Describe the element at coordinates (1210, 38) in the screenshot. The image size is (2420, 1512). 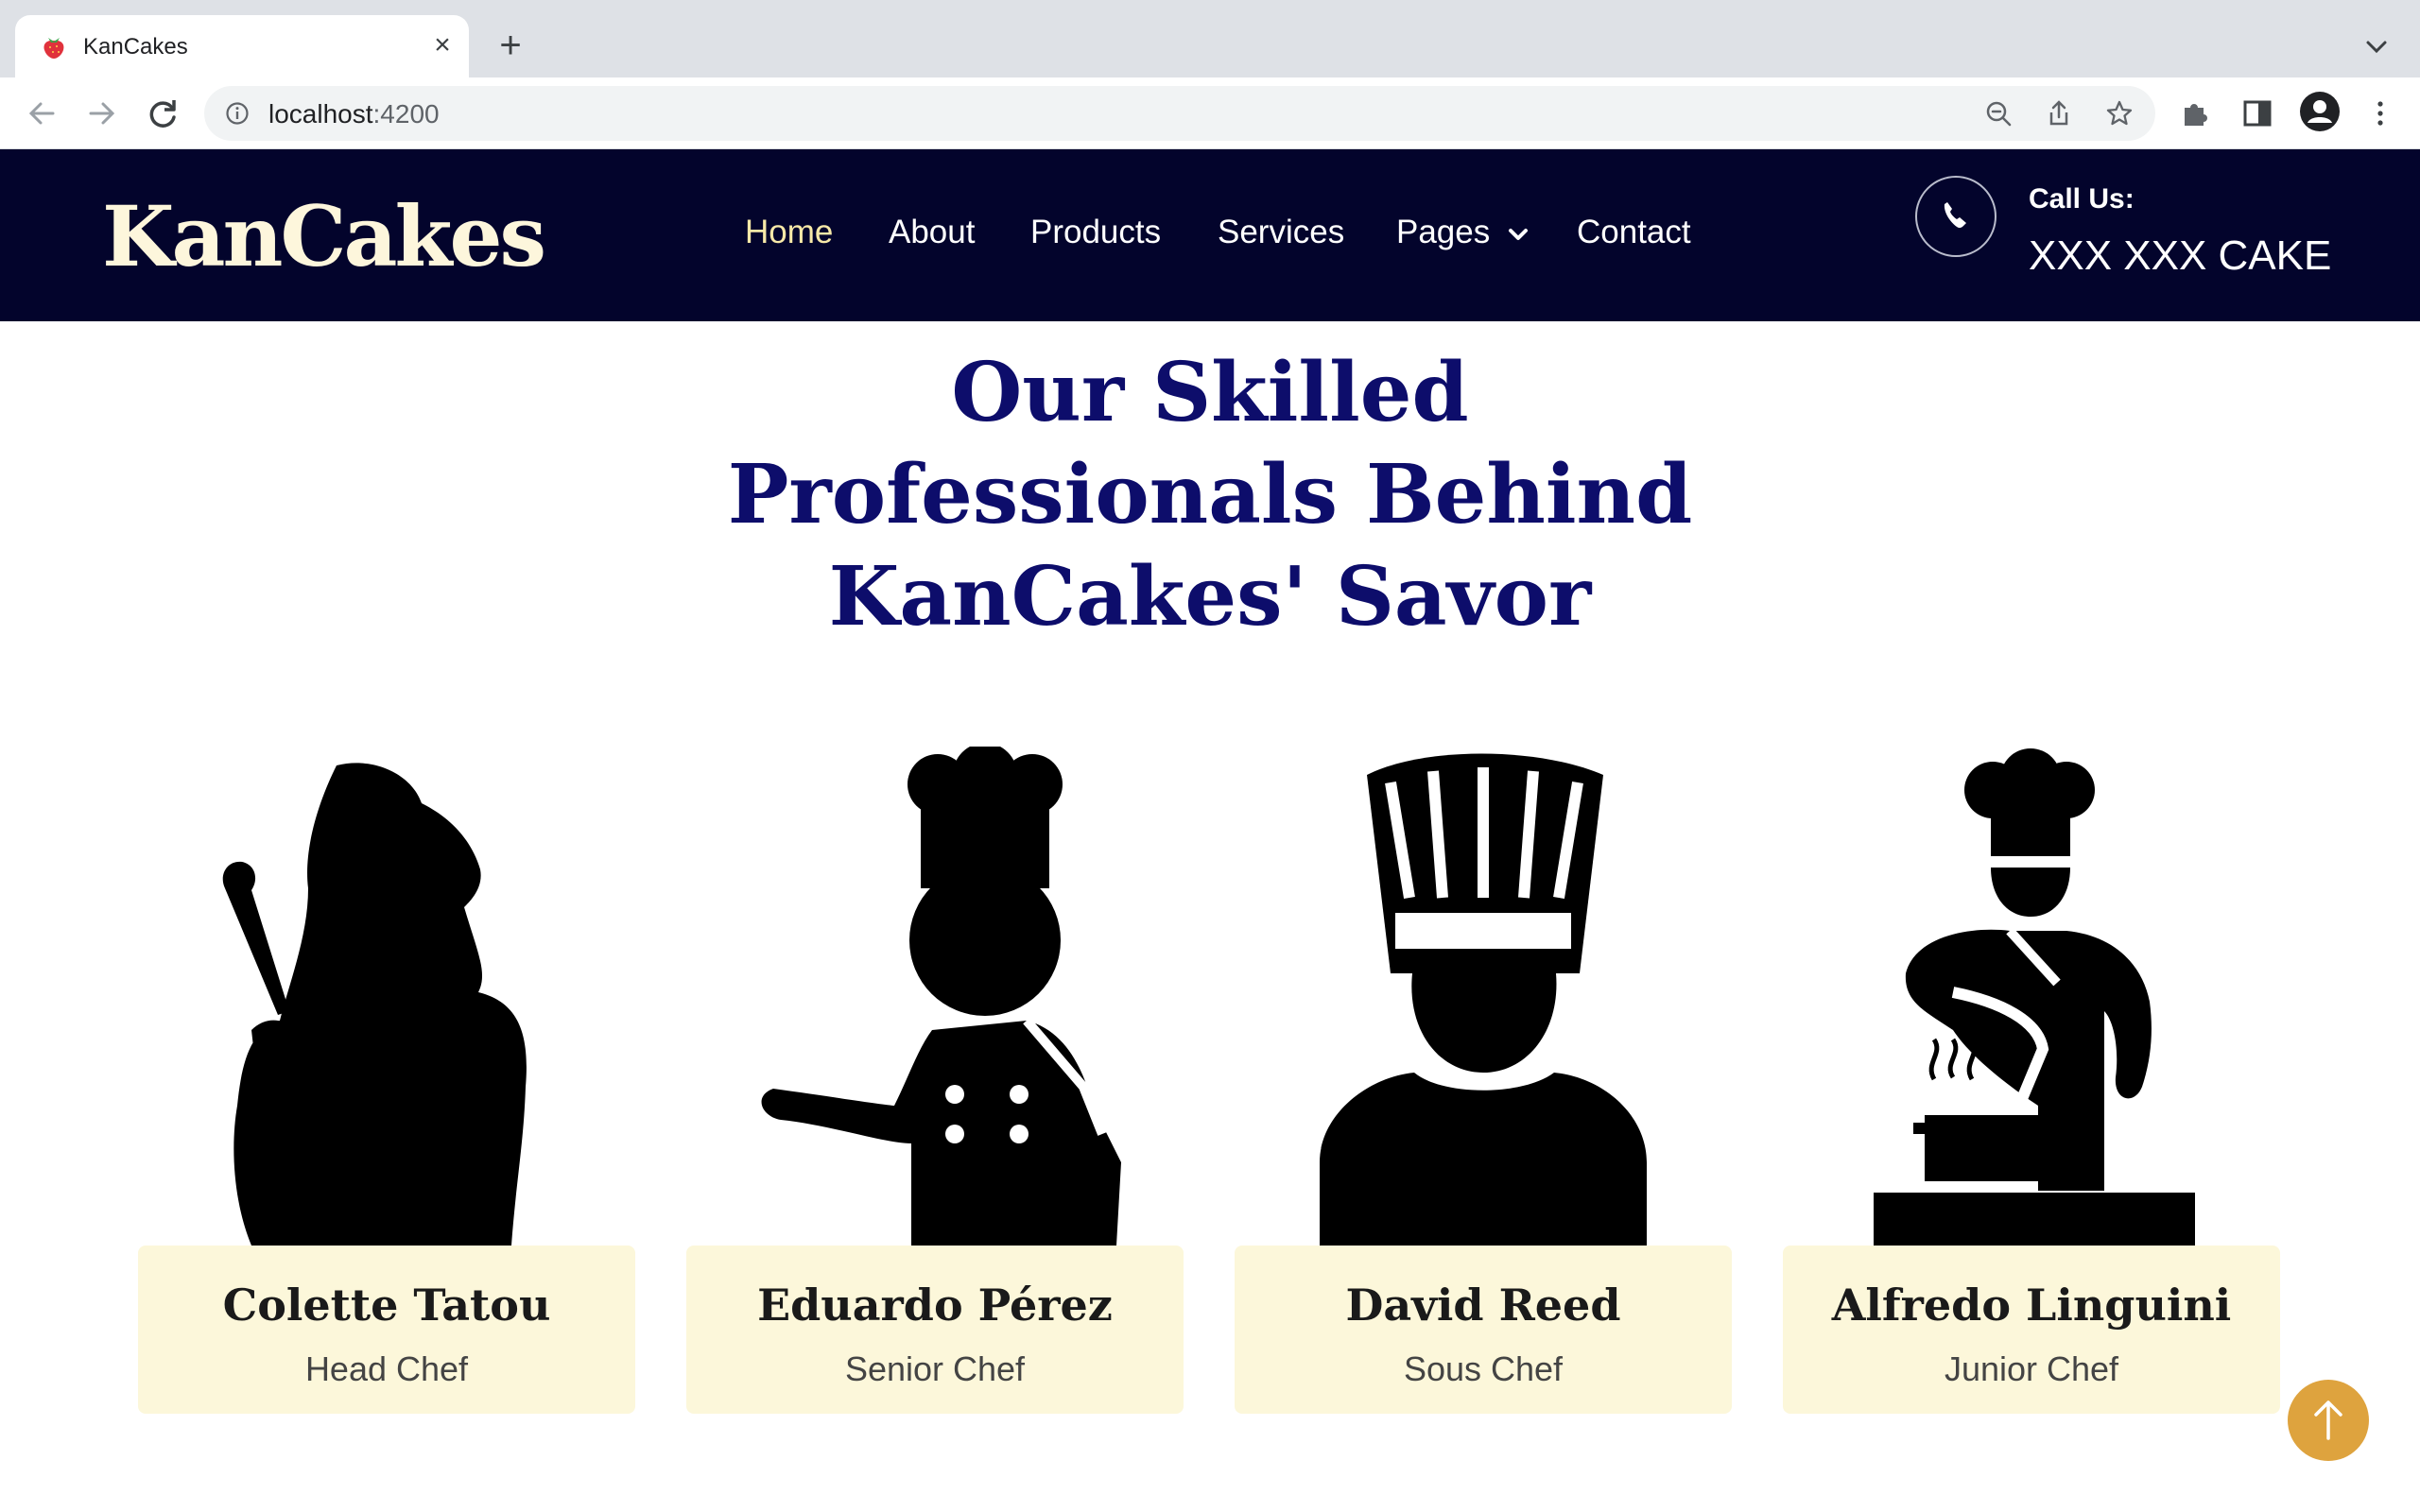
I see `browser-tab-strip: KanCakes × +` at that location.